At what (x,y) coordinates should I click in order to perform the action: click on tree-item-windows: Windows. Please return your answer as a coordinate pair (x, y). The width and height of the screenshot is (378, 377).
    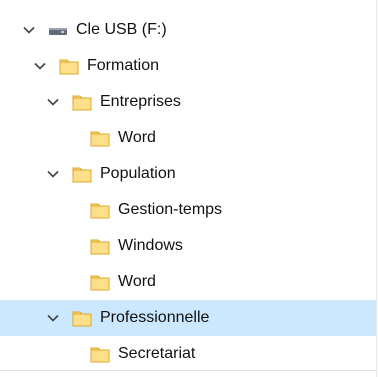
    Looking at the image, I should click on (188, 246).